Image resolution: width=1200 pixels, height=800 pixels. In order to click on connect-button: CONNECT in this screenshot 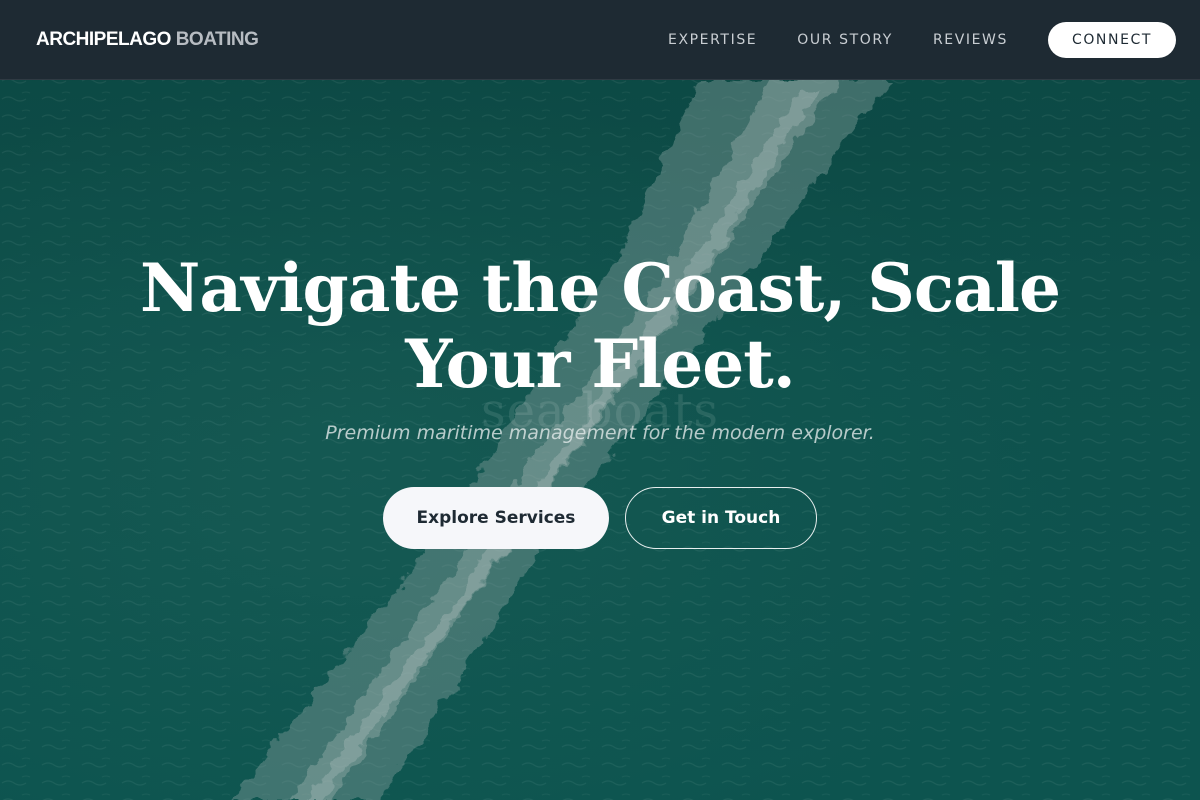, I will do `click(1112, 39)`.